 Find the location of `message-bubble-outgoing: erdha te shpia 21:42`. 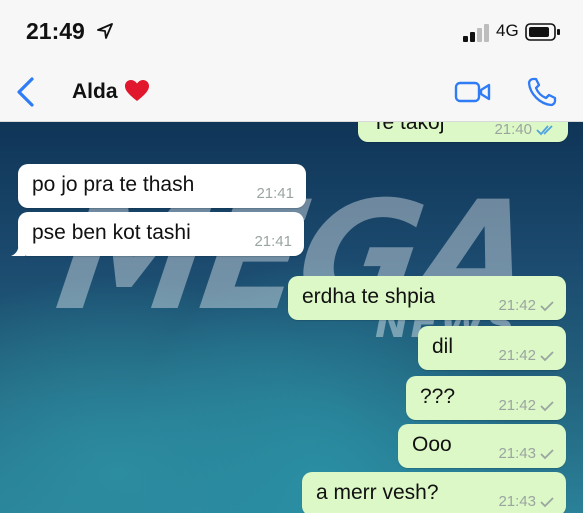

message-bubble-outgoing: erdha te shpia 21:42 is located at coordinates (427, 298).